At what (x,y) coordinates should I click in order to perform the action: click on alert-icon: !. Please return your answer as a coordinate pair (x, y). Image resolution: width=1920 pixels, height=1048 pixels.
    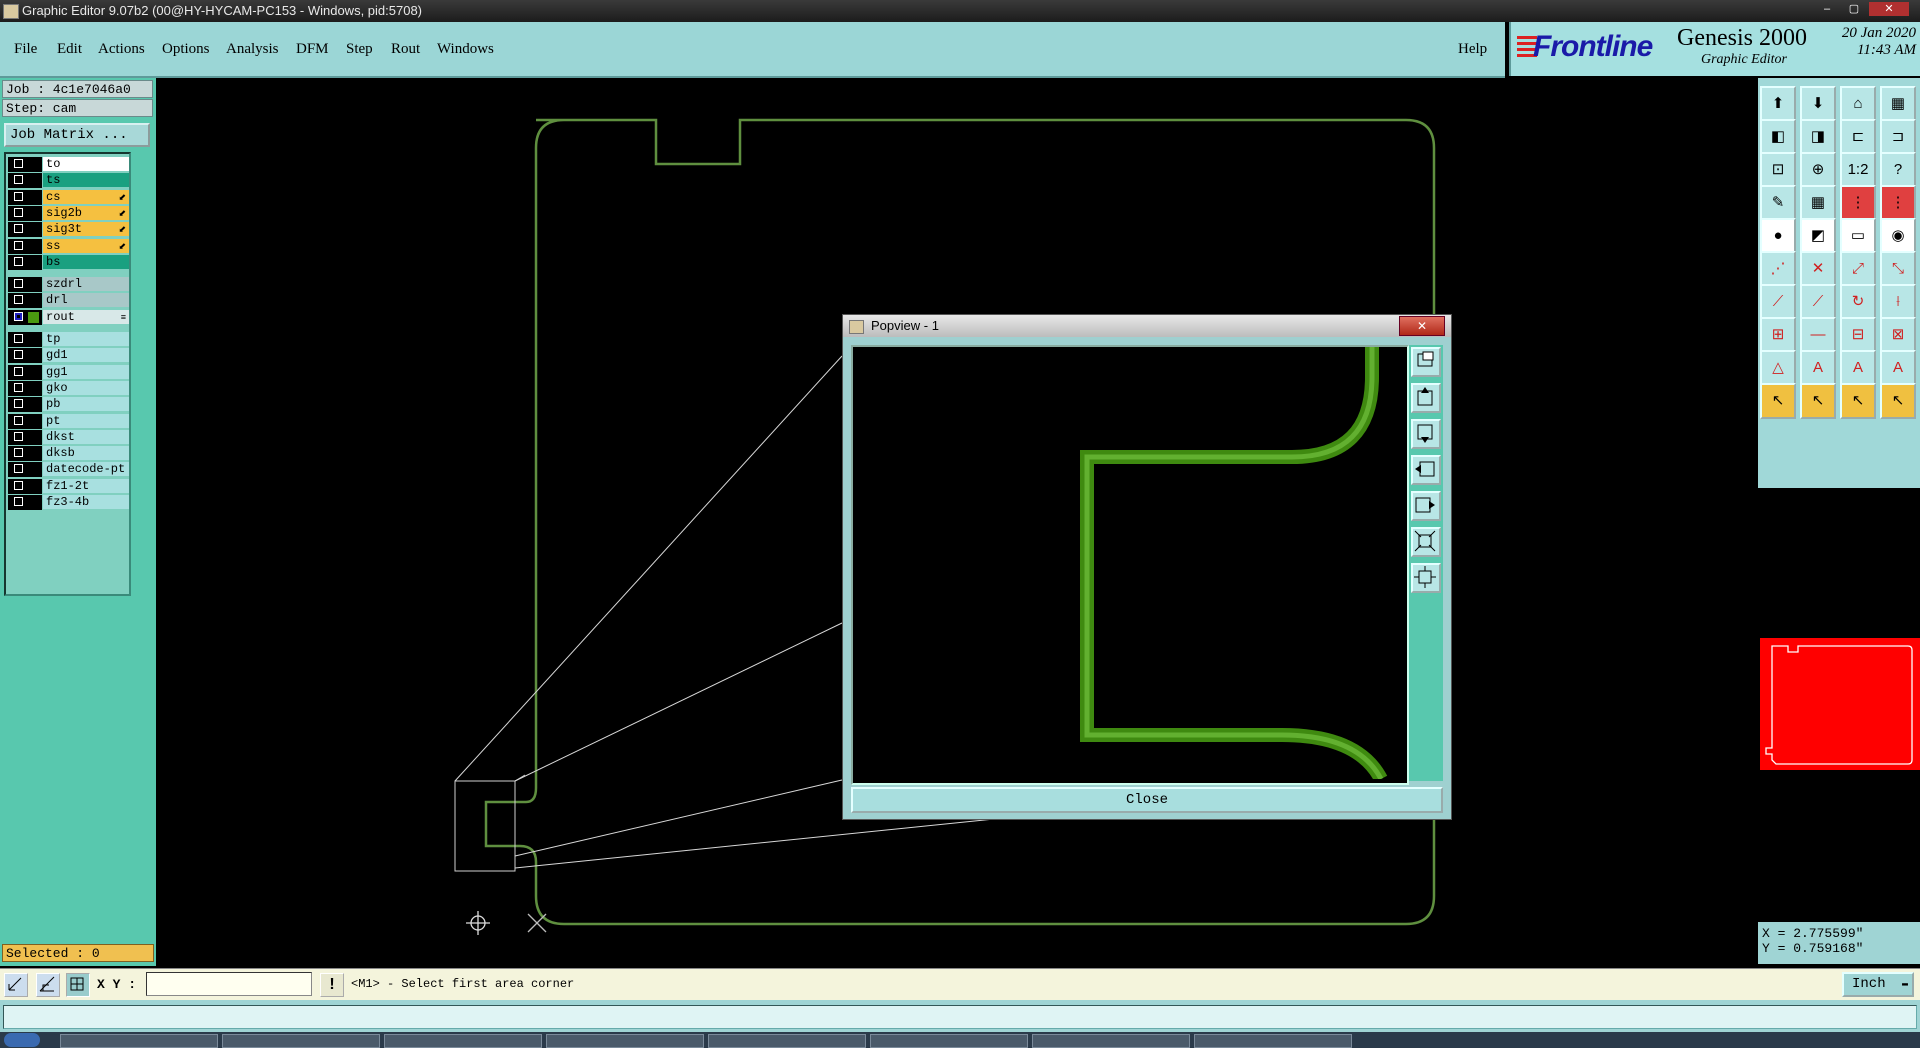
    Looking at the image, I should click on (332, 985).